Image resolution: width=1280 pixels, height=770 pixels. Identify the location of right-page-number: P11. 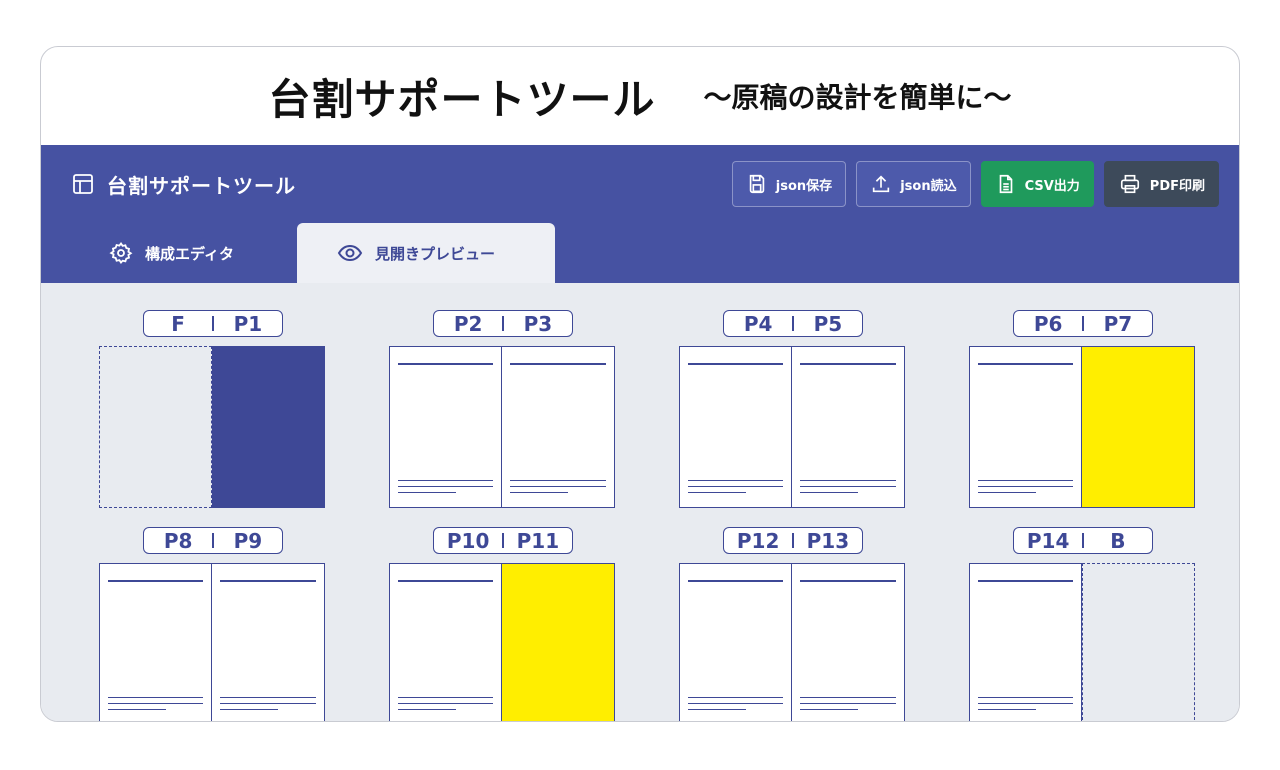
(538, 540).